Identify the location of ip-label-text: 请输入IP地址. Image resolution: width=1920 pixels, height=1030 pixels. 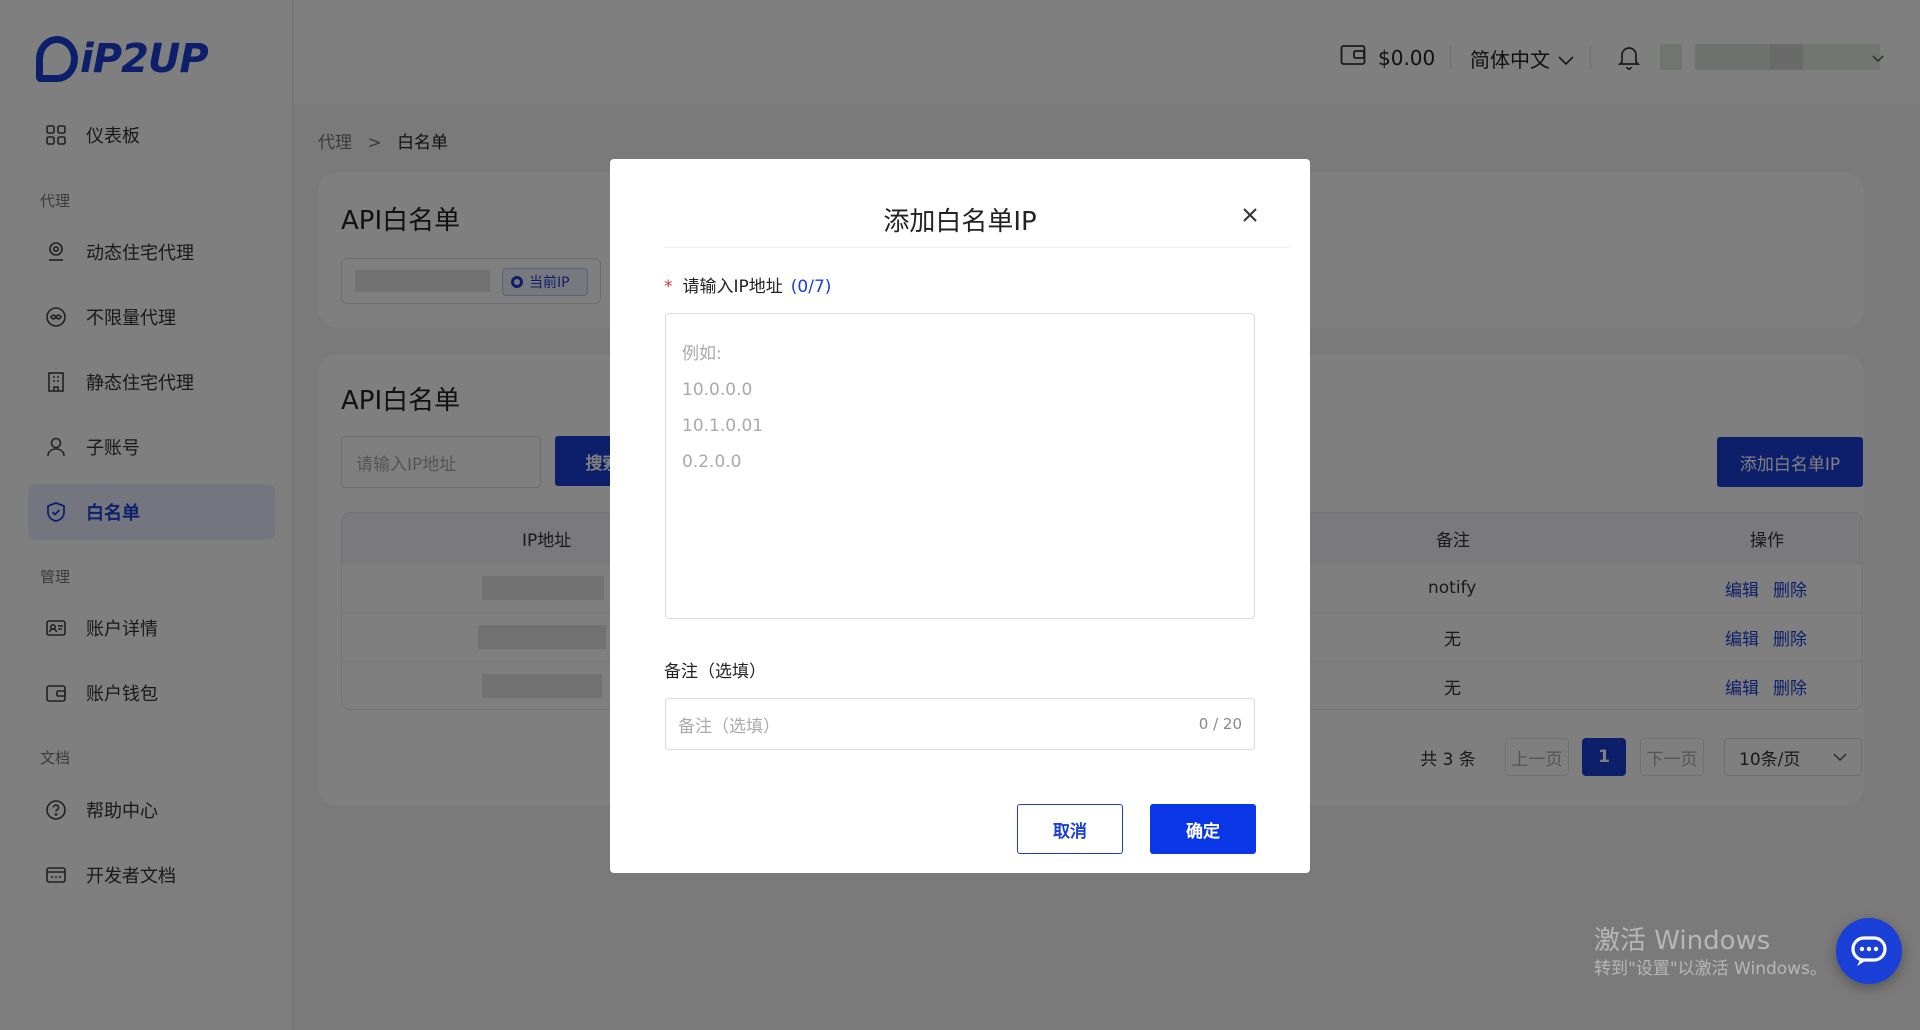
(732, 287).